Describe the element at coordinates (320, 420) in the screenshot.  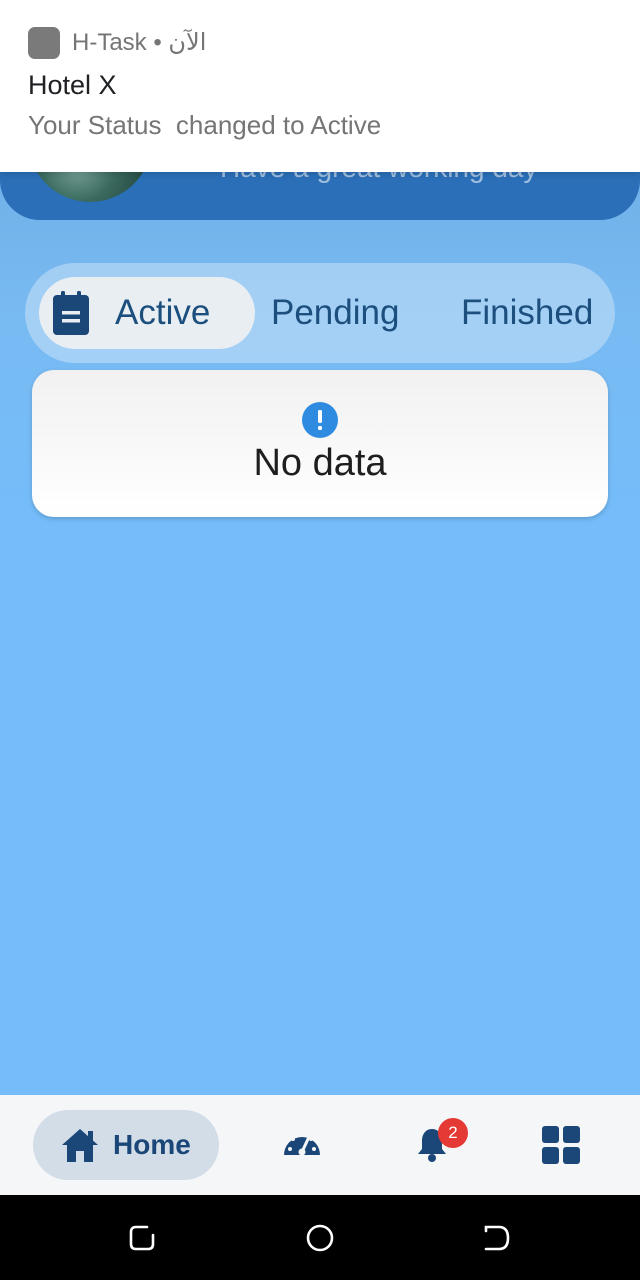
I see `exclamation-icon` at that location.